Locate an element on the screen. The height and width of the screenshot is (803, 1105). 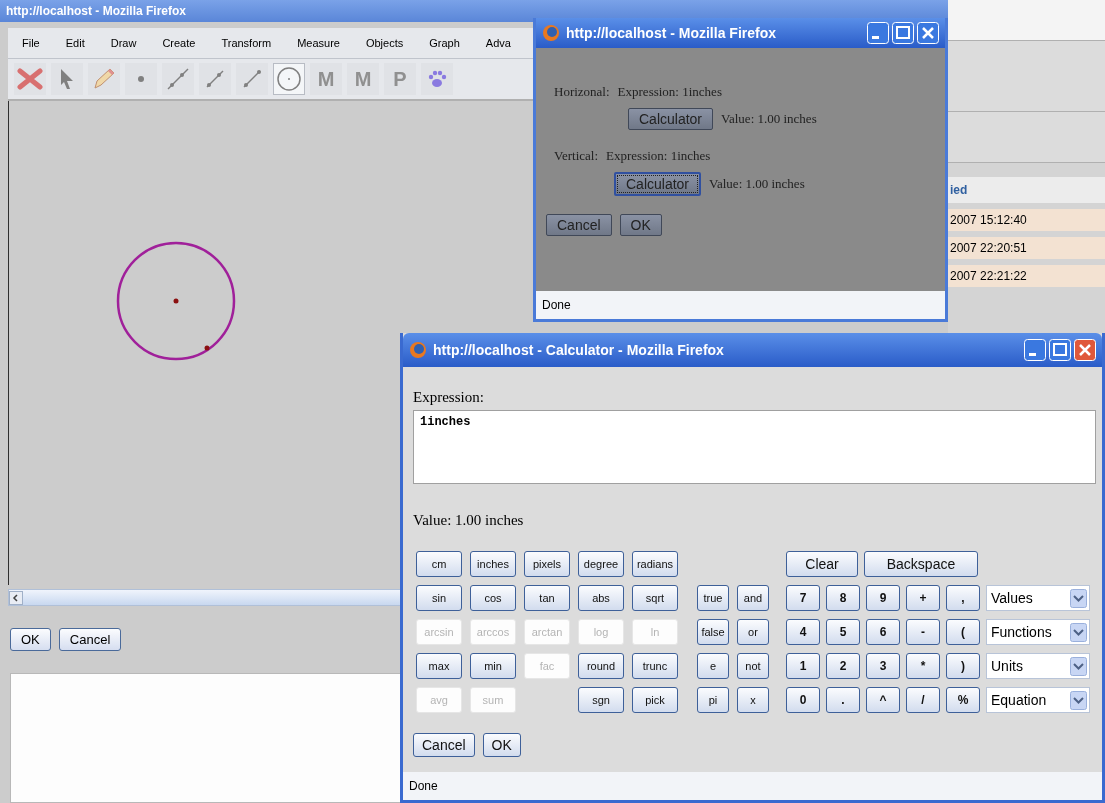
scroll-left-icon is located at coordinates (16, 597).